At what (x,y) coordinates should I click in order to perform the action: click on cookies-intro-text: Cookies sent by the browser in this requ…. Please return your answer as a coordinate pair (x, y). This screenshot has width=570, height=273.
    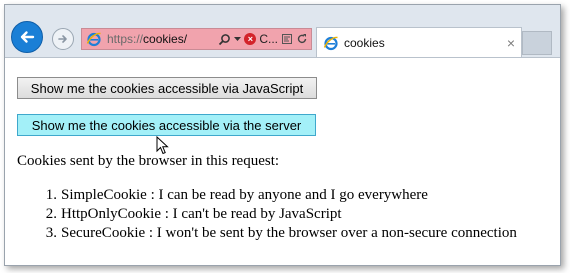
    Looking at the image, I should click on (148, 161).